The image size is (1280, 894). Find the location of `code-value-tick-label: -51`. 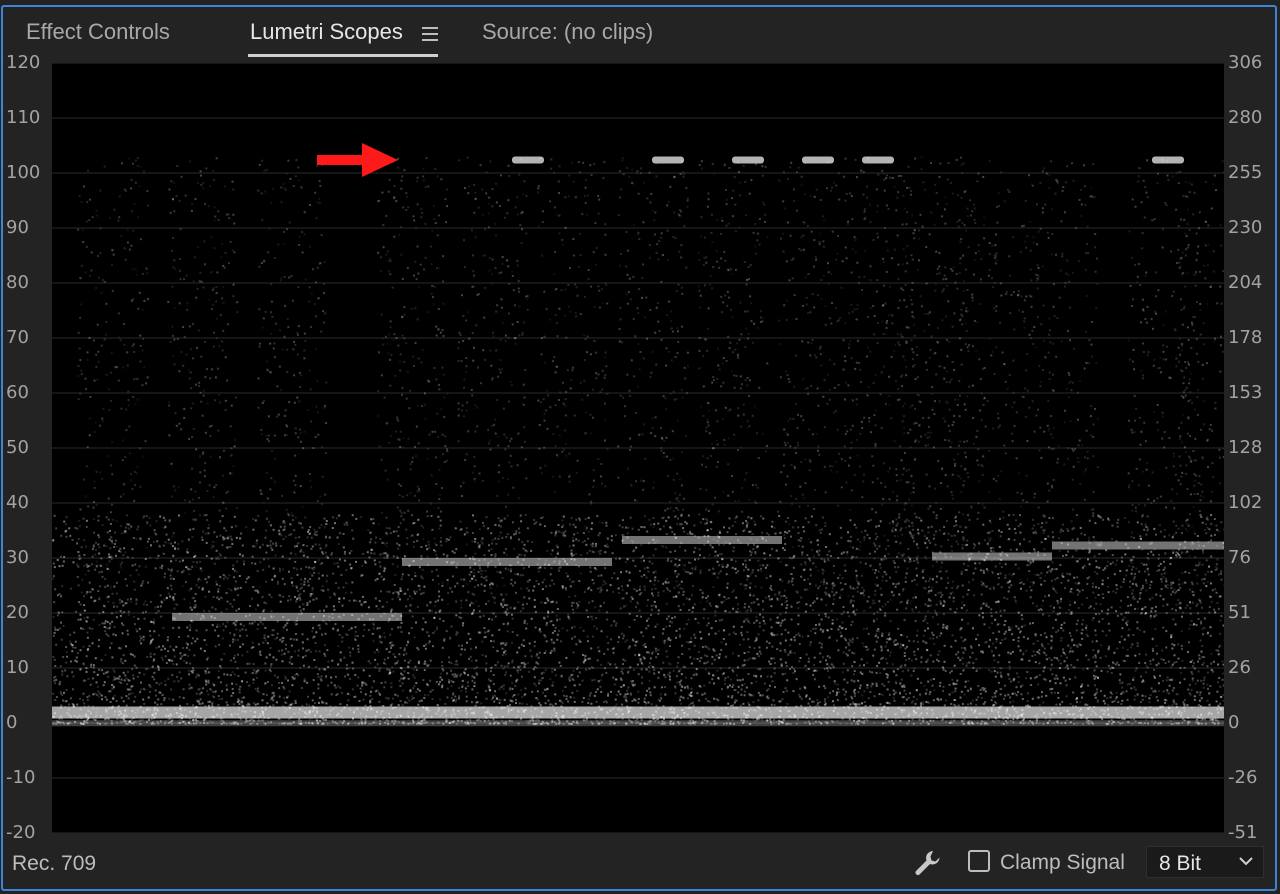

code-value-tick-label: -51 is located at coordinates (1243, 832).